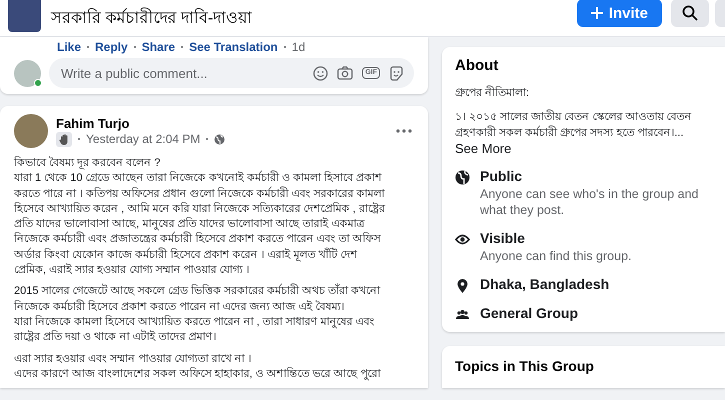  Describe the element at coordinates (64, 139) in the screenshot. I see `hand-icon` at that location.